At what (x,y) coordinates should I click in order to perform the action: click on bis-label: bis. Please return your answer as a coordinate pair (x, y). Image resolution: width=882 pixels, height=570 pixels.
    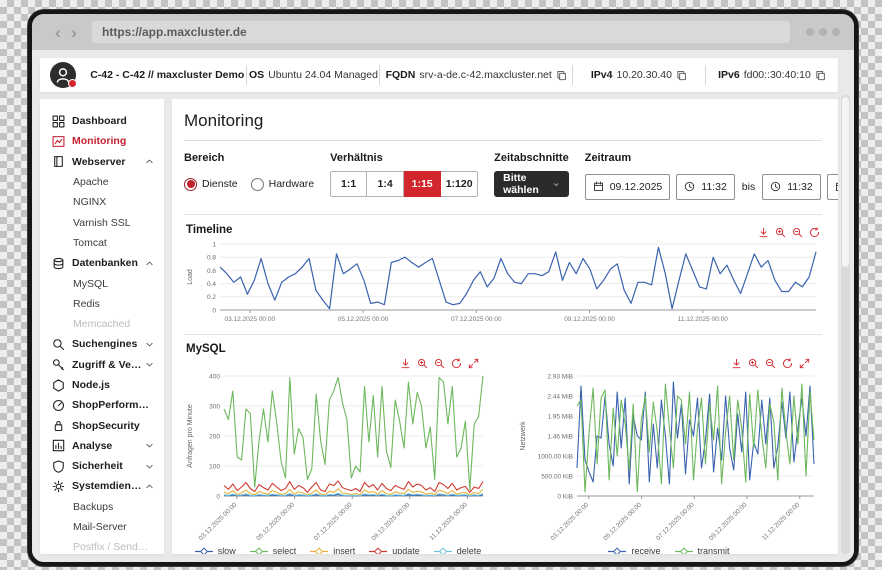
    Looking at the image, I should click on (748, 186).